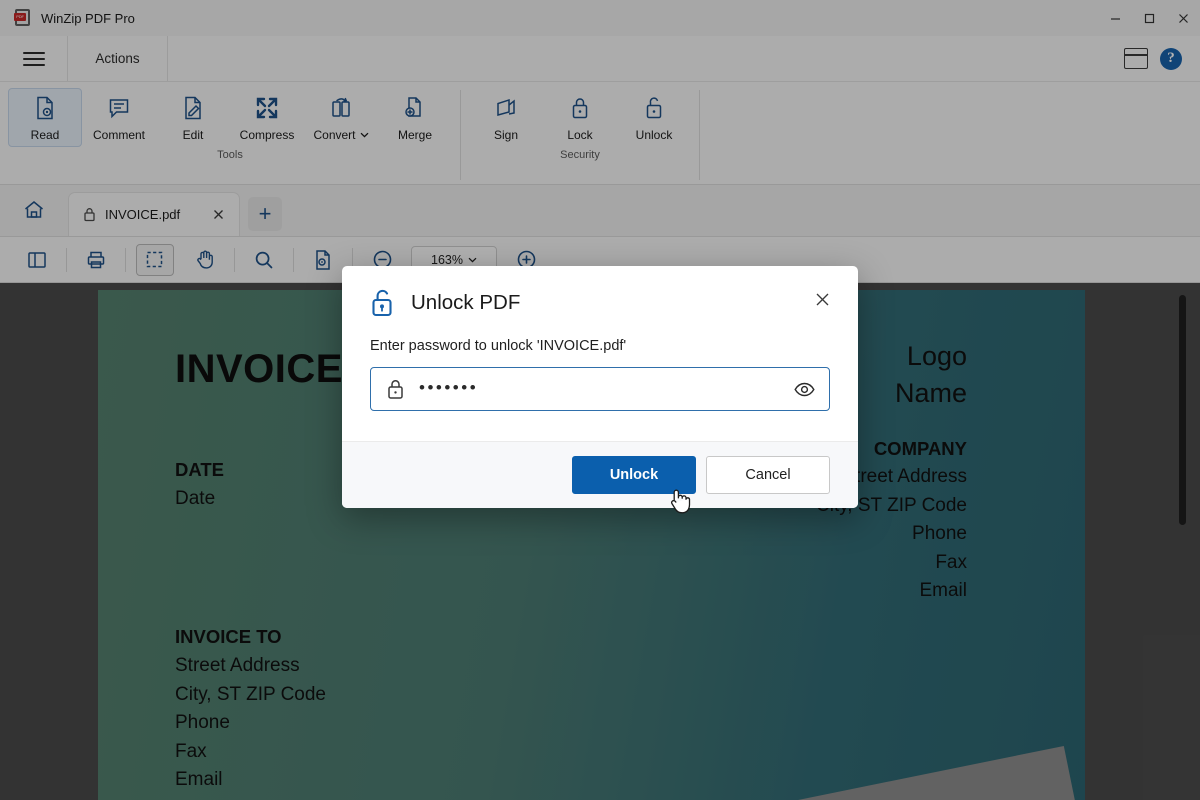 This screenshot has height=800, width=1200. Describe the element at coordinates (191, 751) in the screenshot. I see `invoice-to-line: Fax` at that location.